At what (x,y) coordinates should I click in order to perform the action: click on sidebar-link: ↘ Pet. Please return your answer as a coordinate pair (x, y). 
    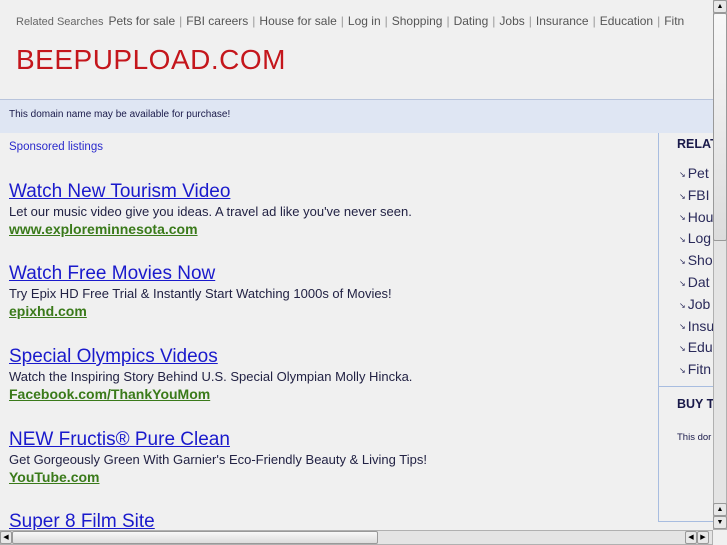
    Looking at the image, I should click on (696, 174).